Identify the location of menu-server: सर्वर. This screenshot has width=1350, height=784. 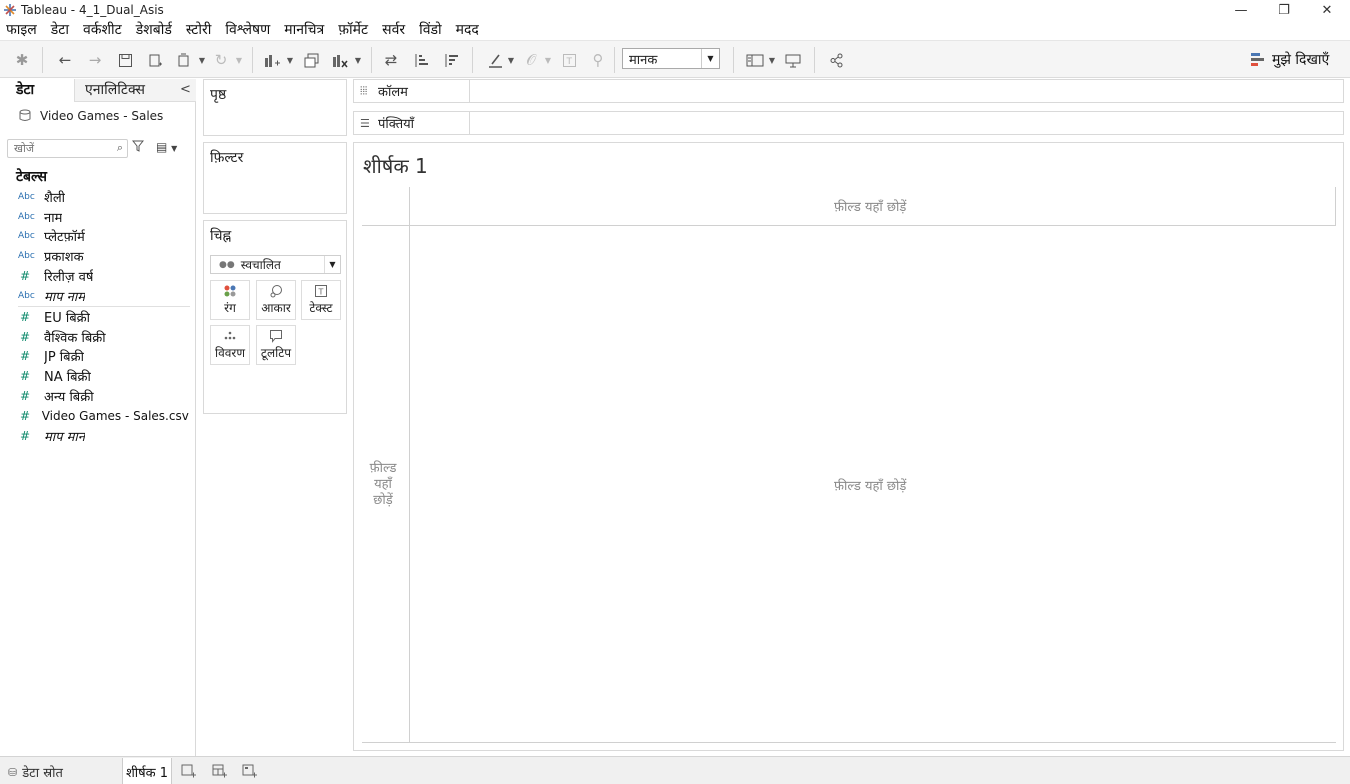
(393, 30).